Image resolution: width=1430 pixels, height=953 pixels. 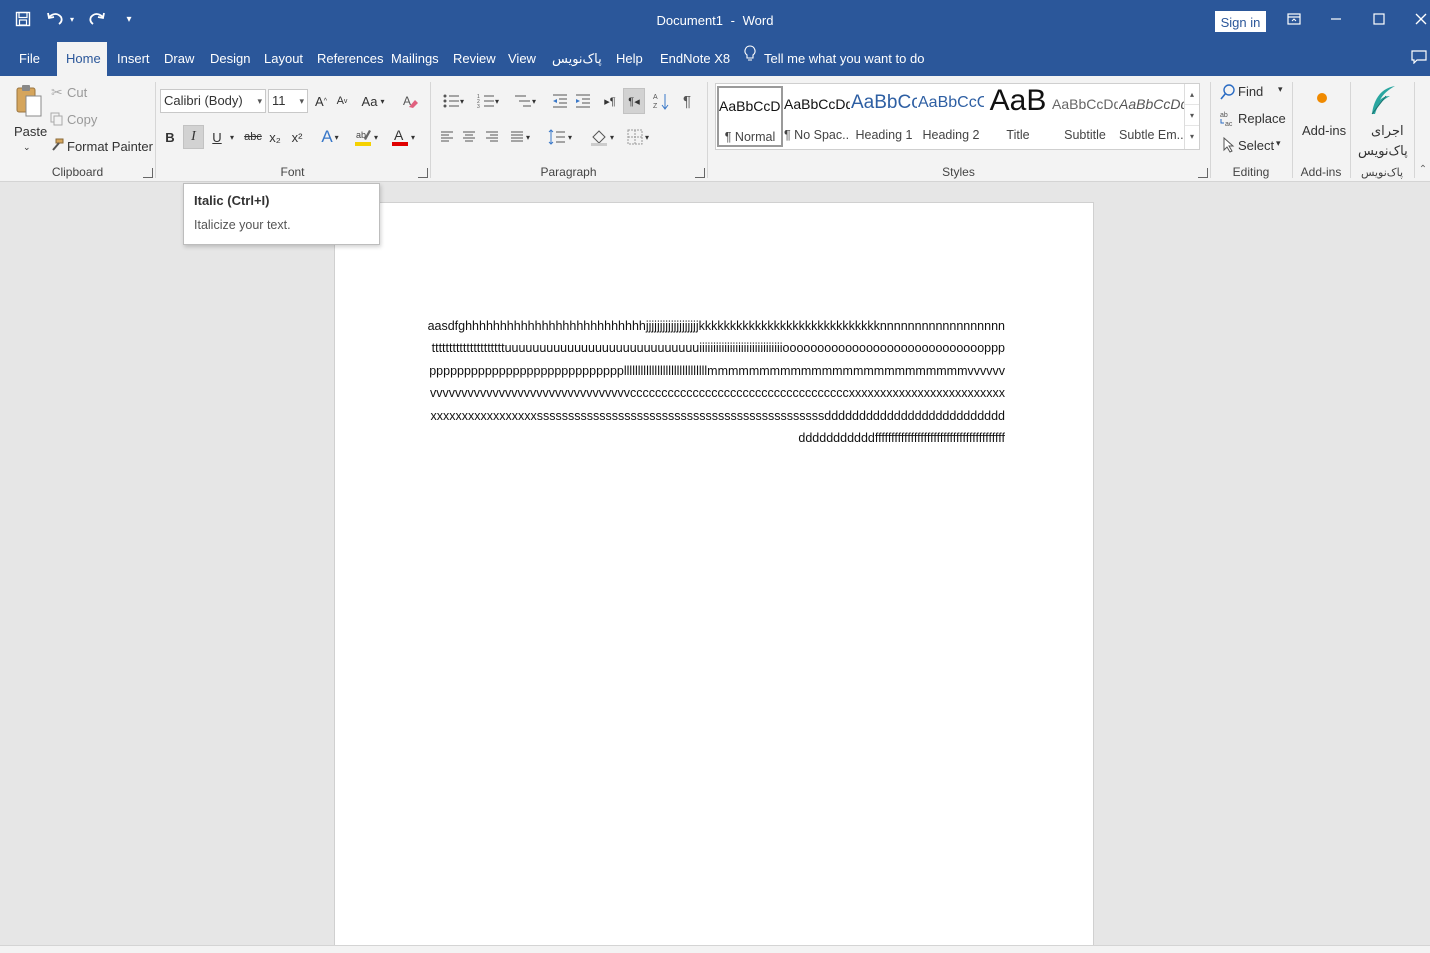 What do you see at coordinates (101, 147) in the screenshot?
I see `format-painter-button: Format Painter` at bounding box center [101, 147].